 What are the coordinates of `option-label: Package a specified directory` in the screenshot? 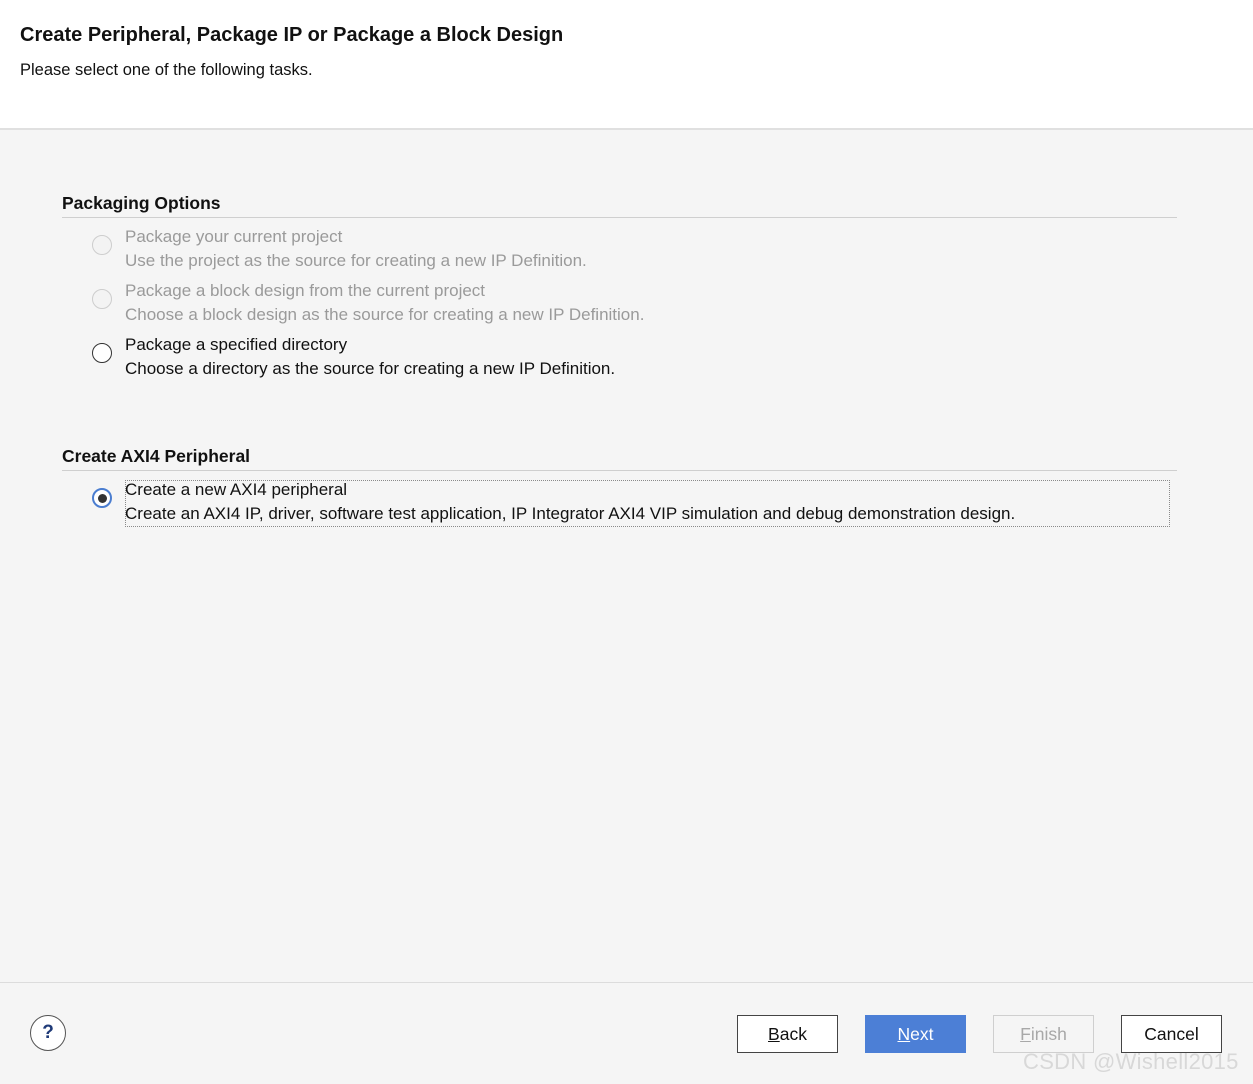 It's located at (236, 344).